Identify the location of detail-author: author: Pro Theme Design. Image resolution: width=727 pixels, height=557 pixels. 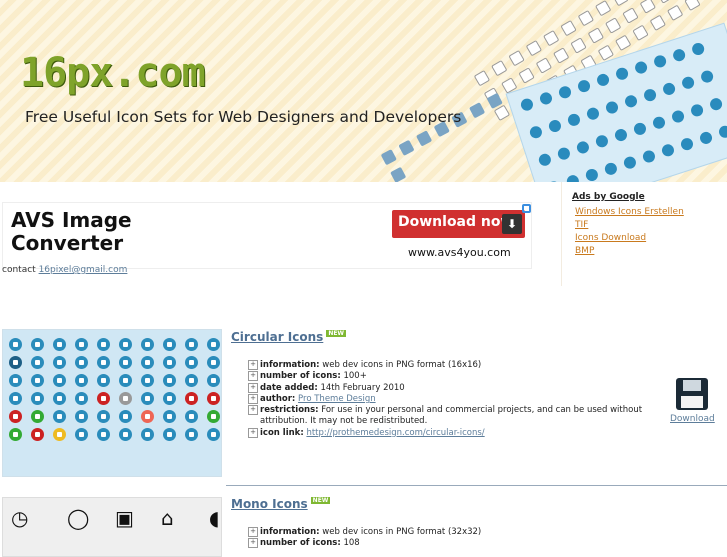
(458, 399).